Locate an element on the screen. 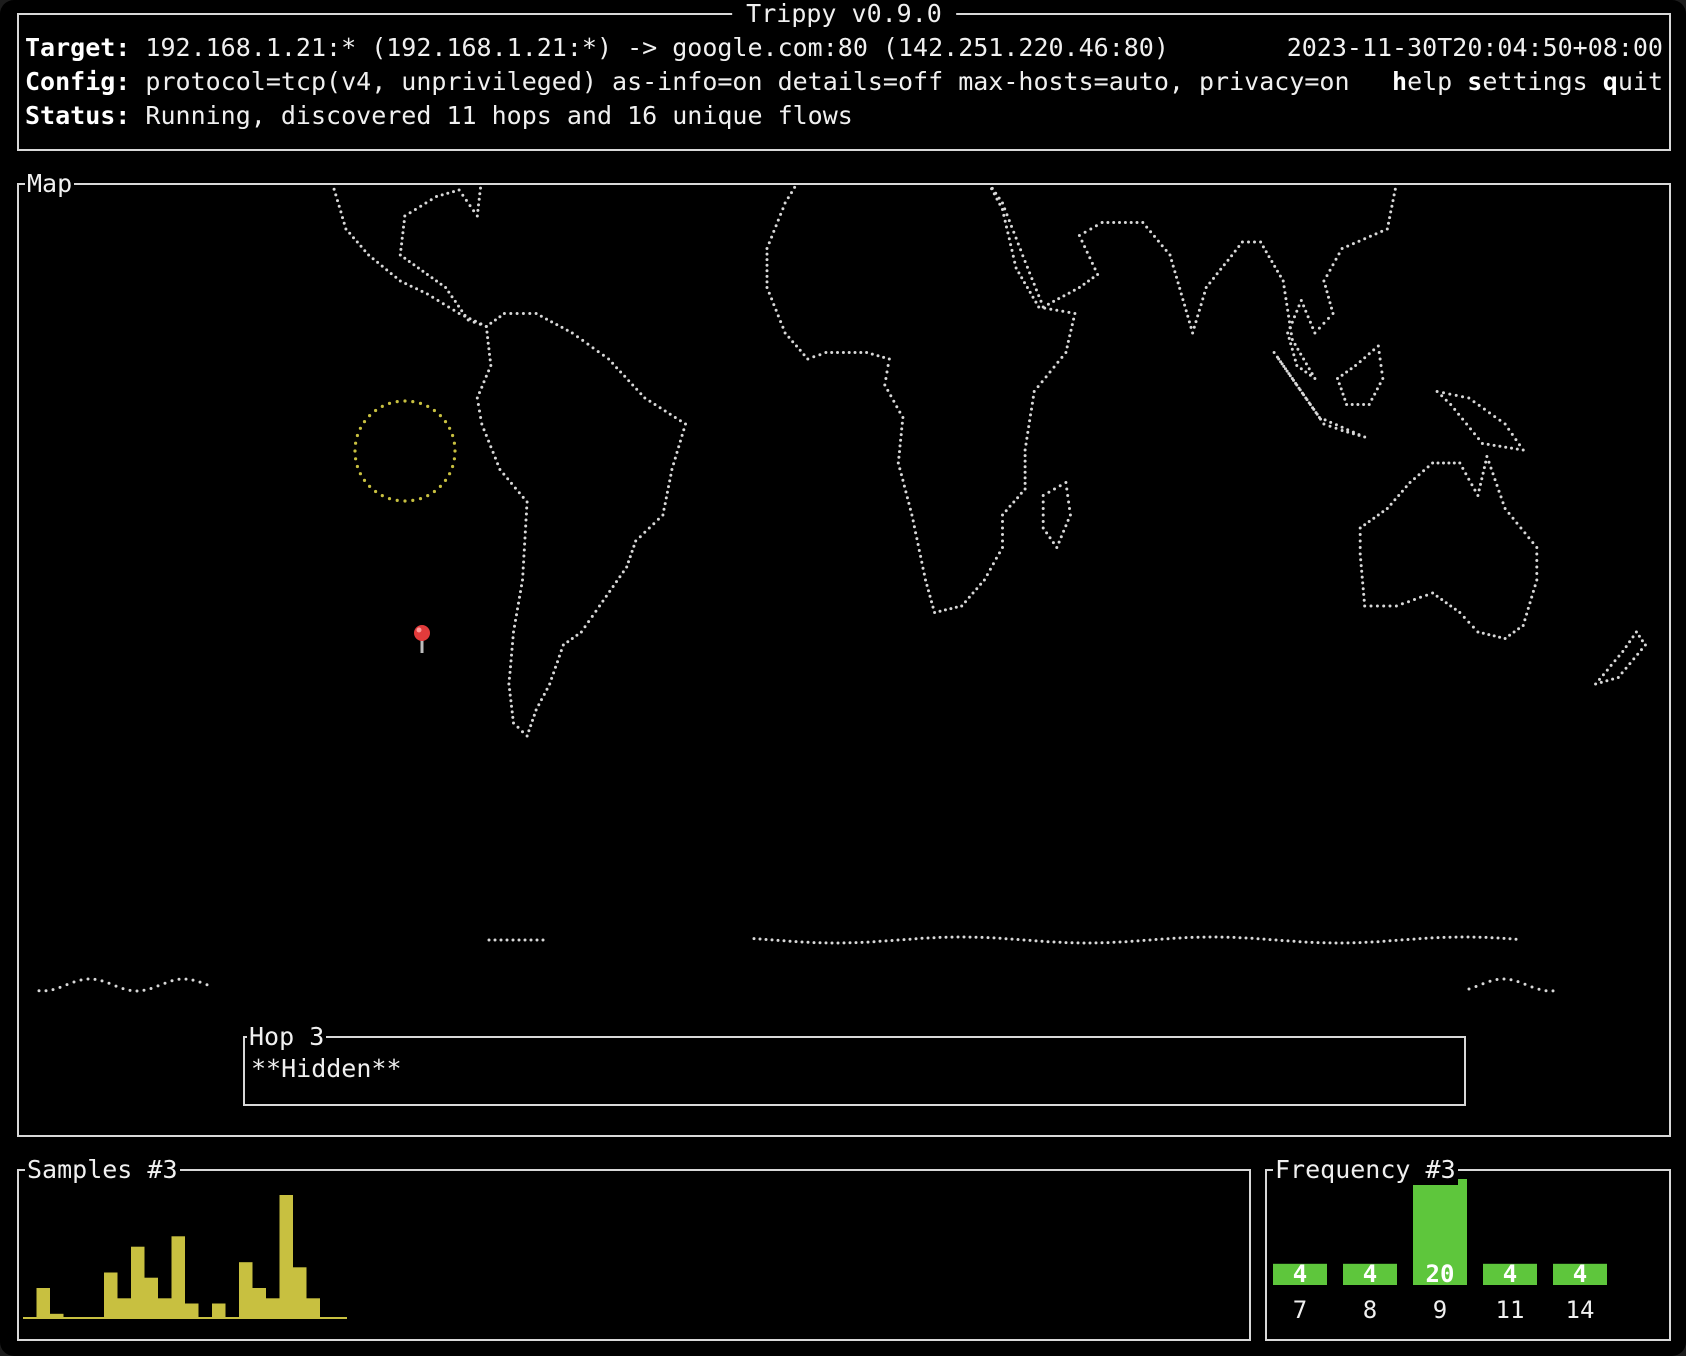  frequency-title: Frequency #3 is located at coordinates (1365, 1170).